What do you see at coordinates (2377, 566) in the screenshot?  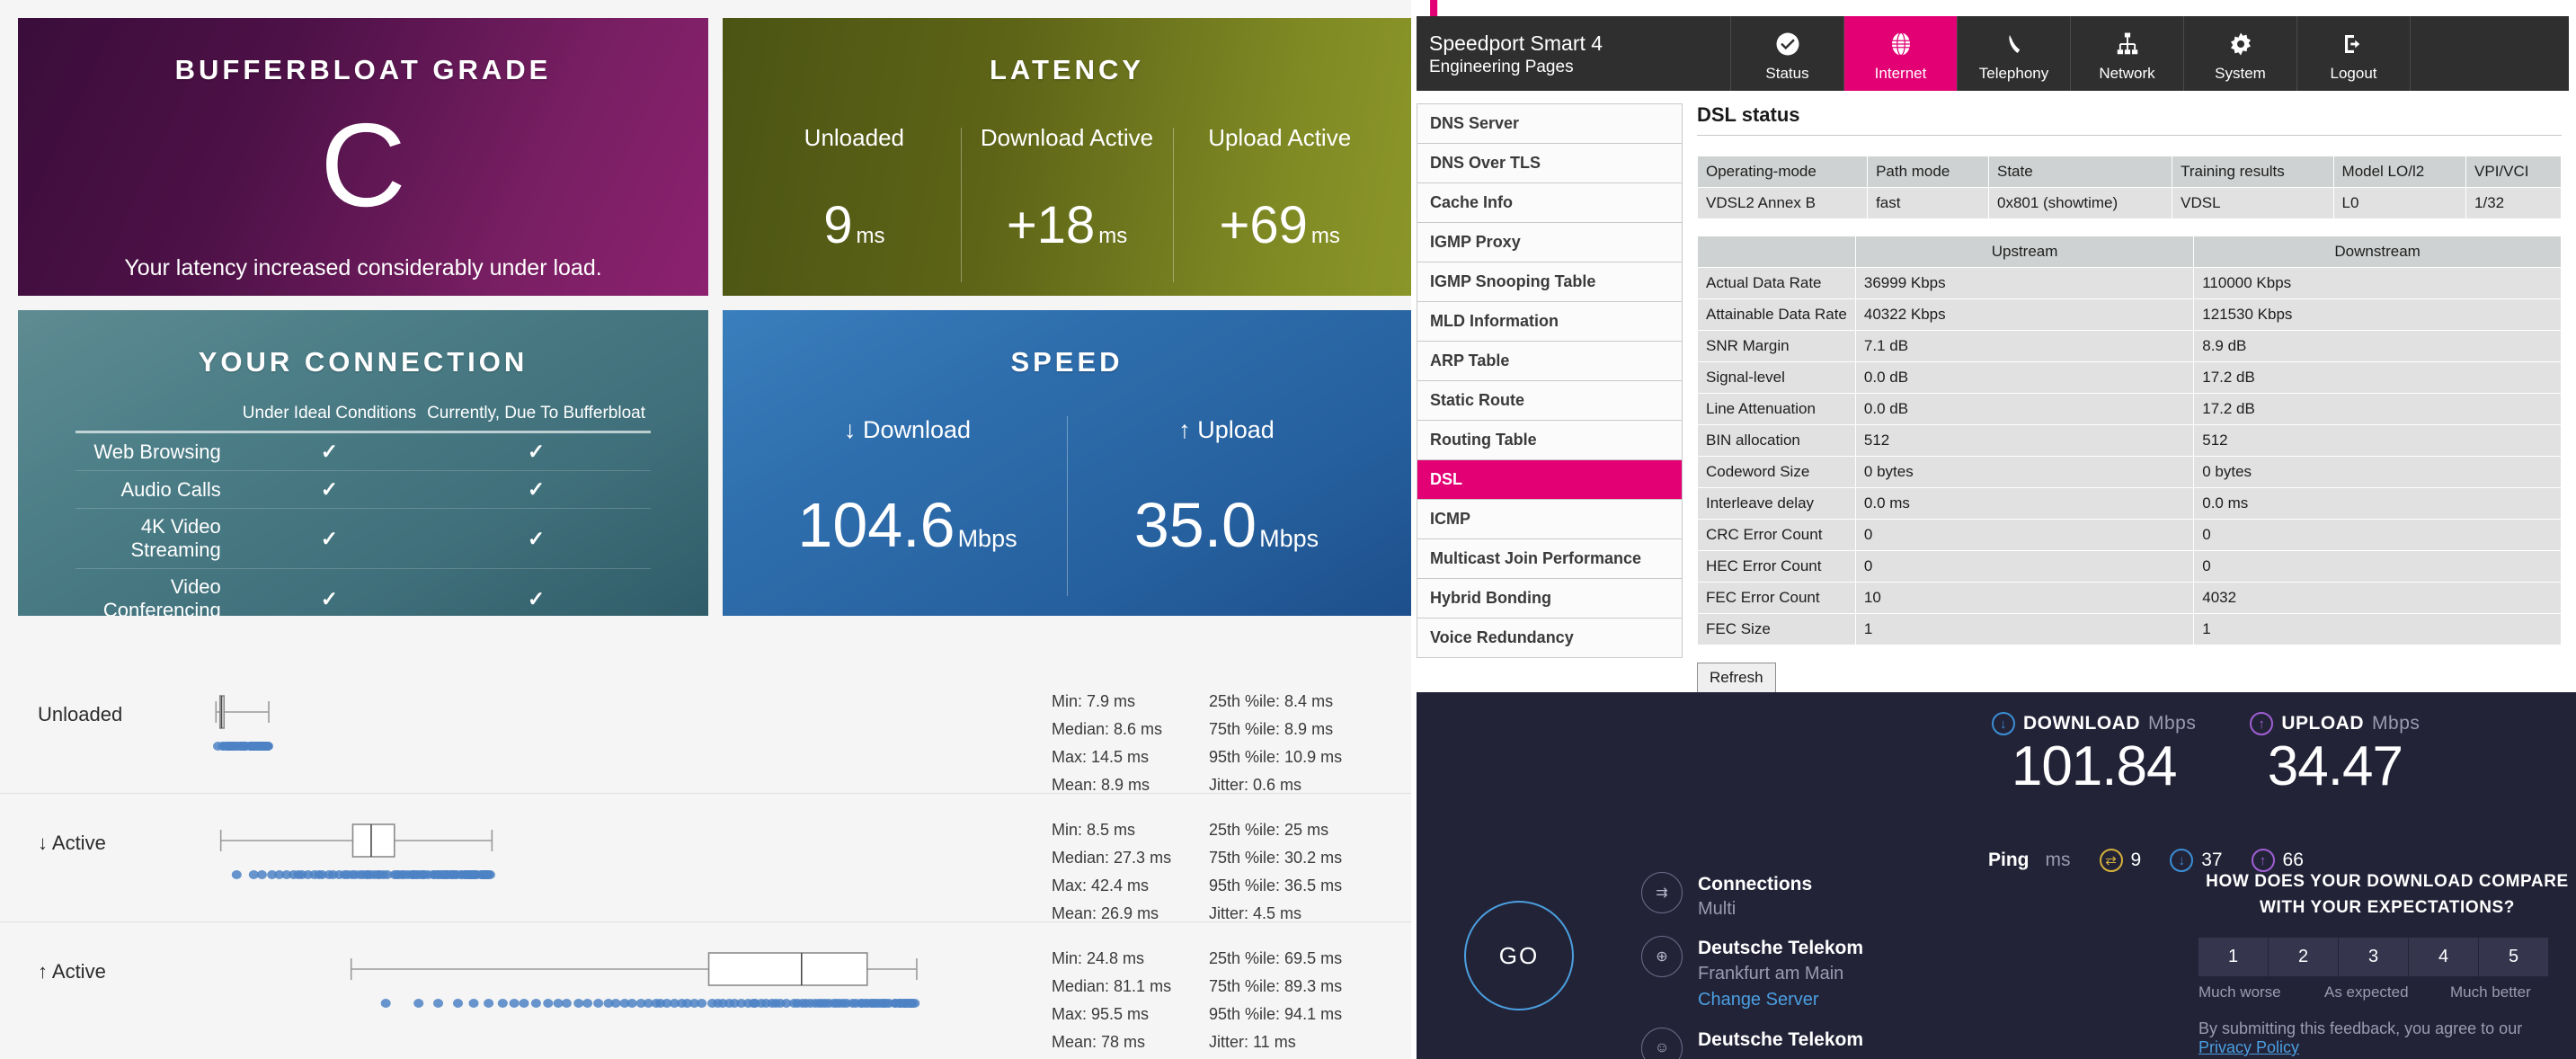 I see `stream-cell: 0` at bounding box center [2377, 566].